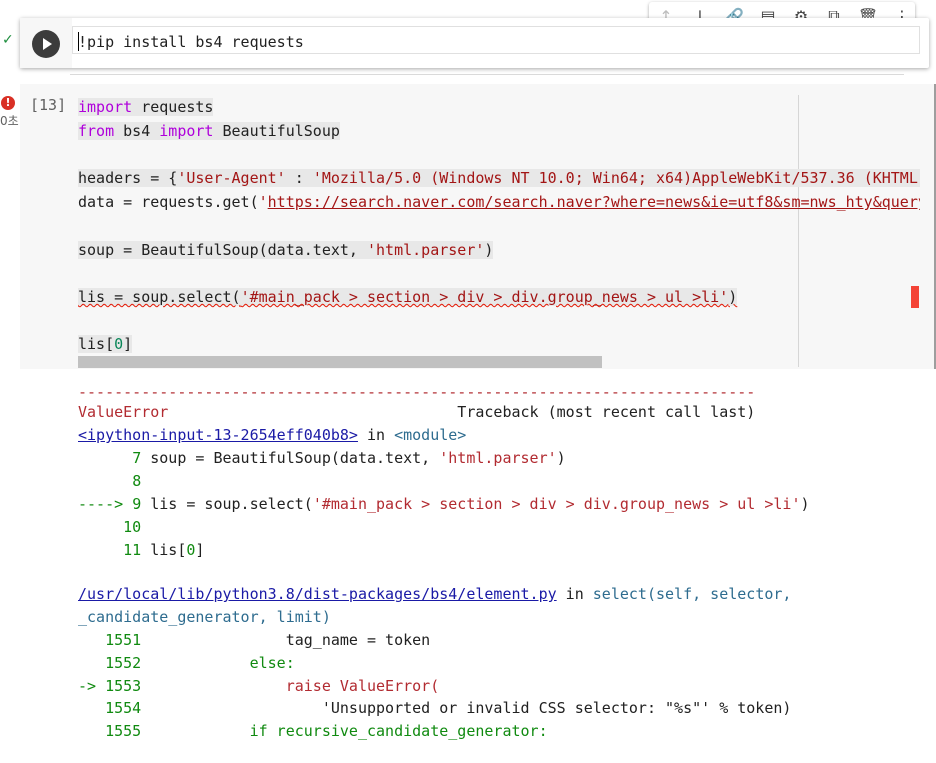  I want to click on traceback-line: 1551 tag_name = token, so click(268, 640).